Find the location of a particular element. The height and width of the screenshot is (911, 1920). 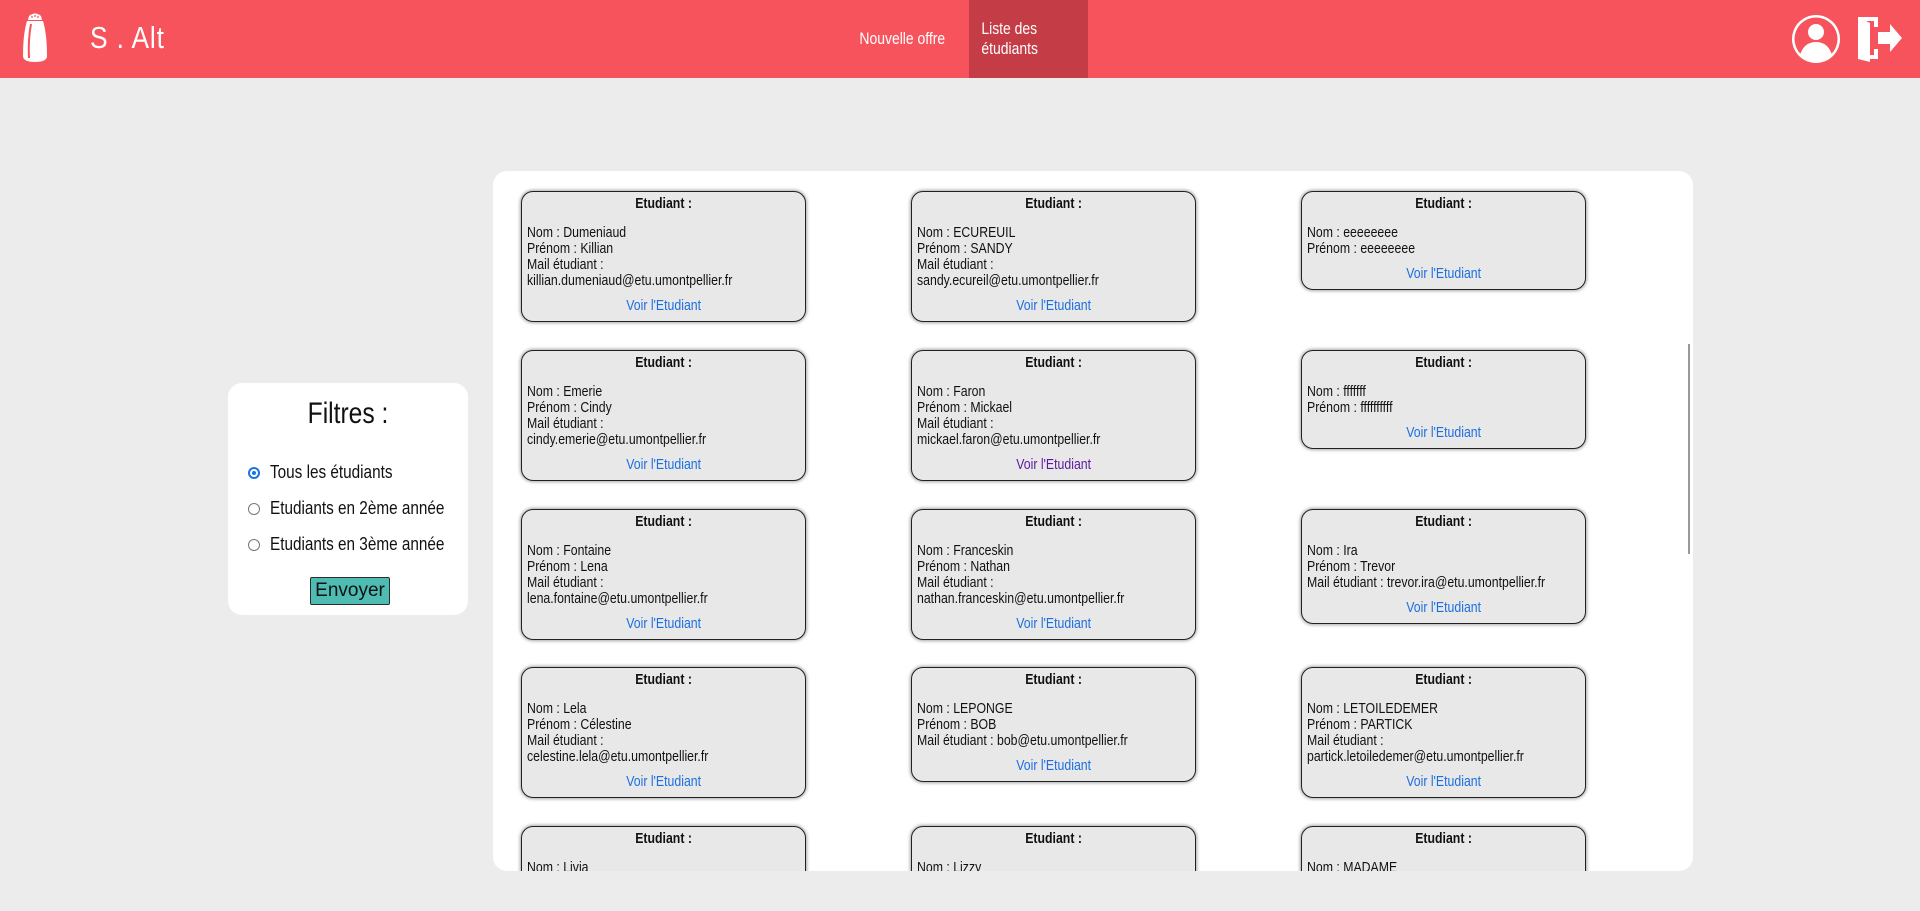

student-card-body: Nom : Lizzy is located at coordinates (1053, 866).